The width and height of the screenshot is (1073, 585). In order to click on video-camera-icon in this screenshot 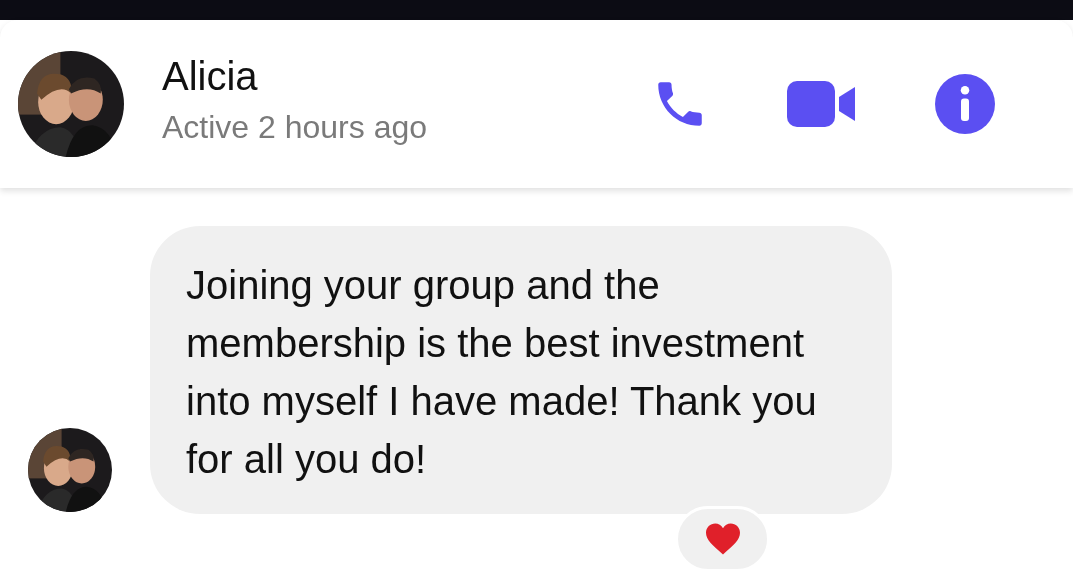, I will do `click(822, 104)`.